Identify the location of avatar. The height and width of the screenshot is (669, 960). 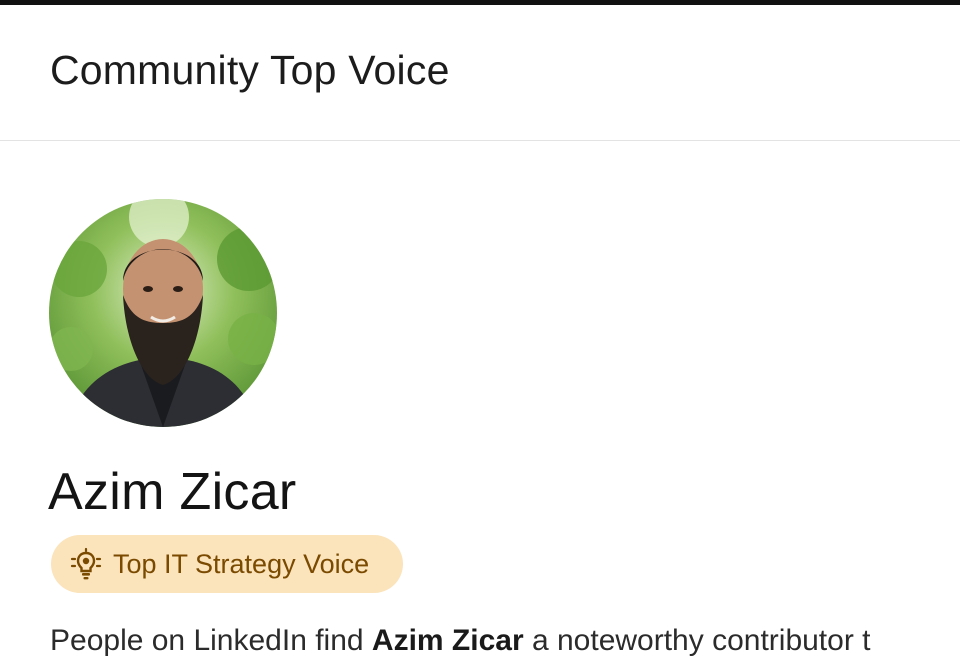
(163, 313).